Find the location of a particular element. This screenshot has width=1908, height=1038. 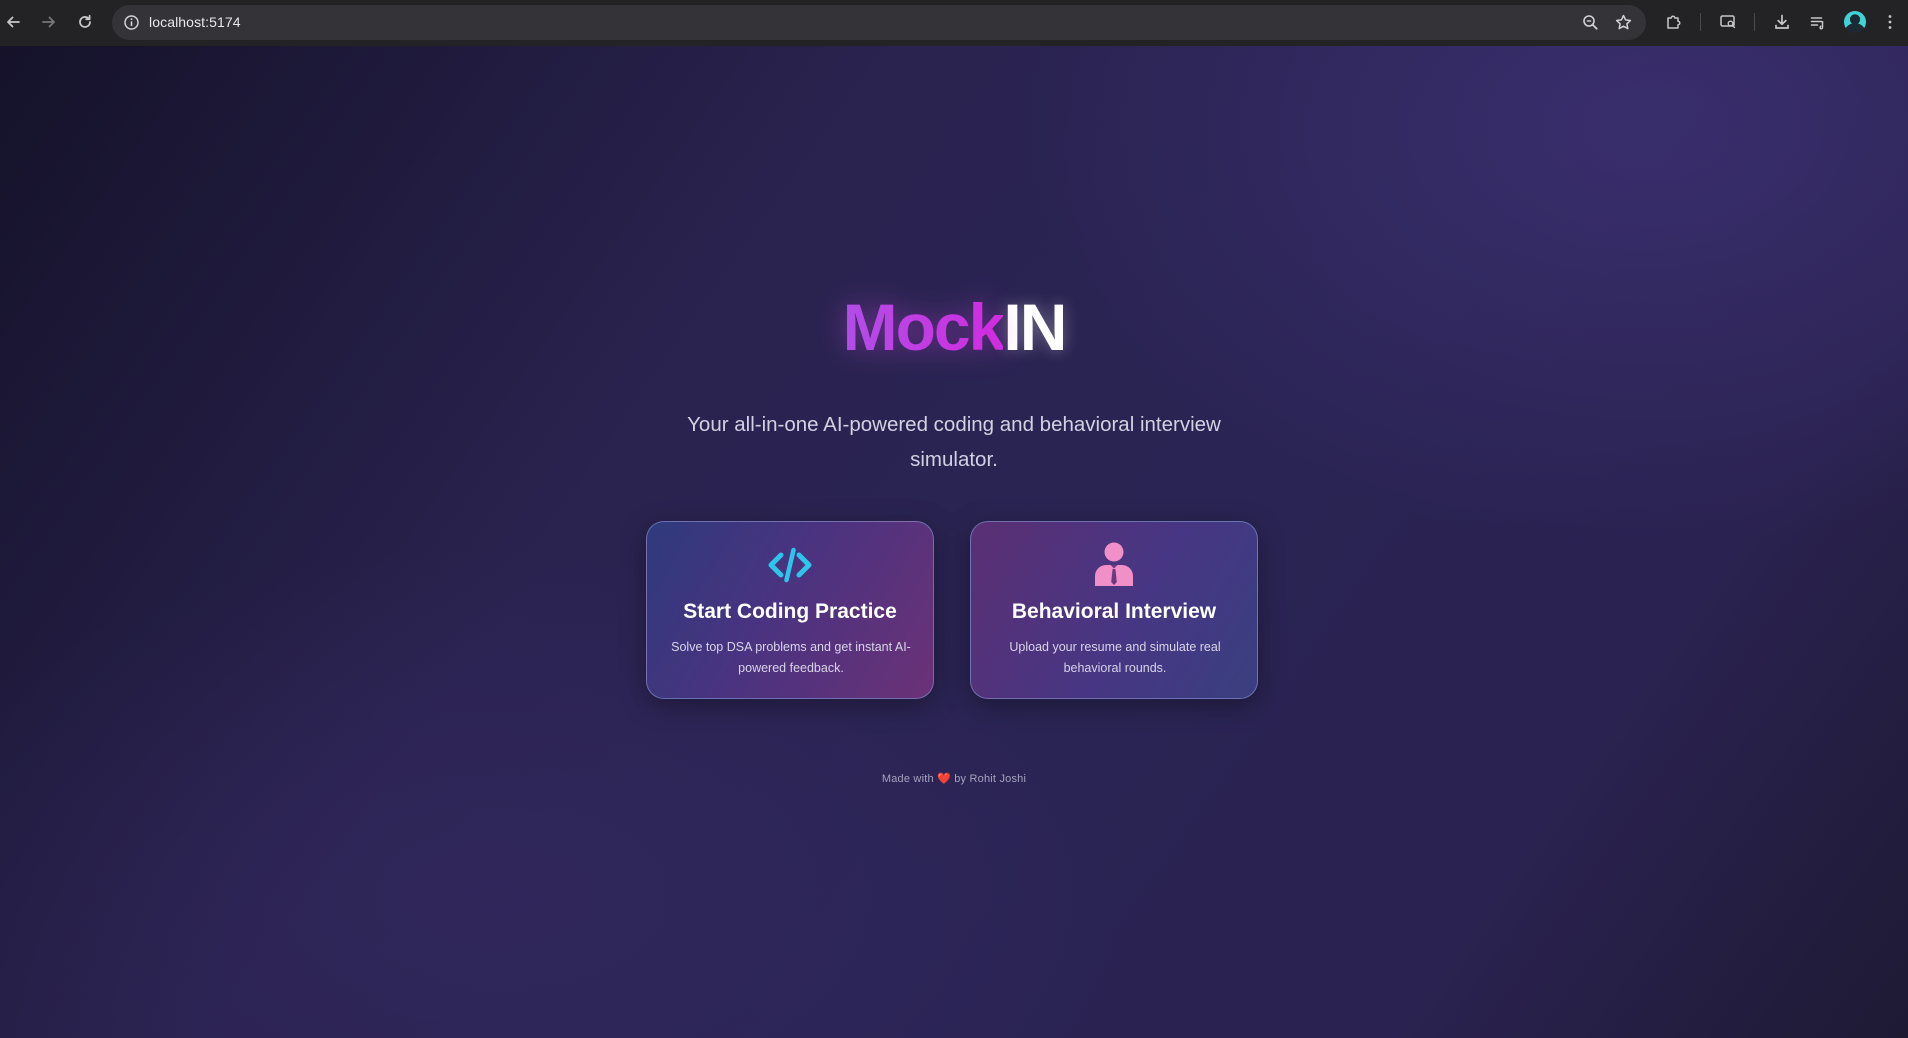

url-text: localhost:5174 is located at coordinates (195, 22).